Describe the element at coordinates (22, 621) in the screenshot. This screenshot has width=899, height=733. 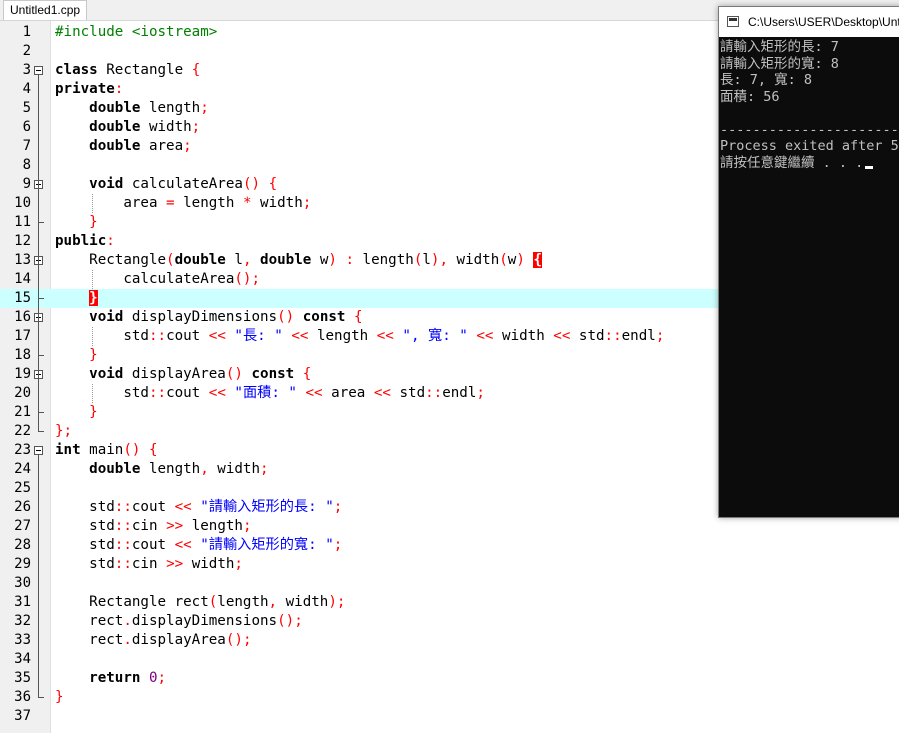
I see `line-number: 32` at that location.